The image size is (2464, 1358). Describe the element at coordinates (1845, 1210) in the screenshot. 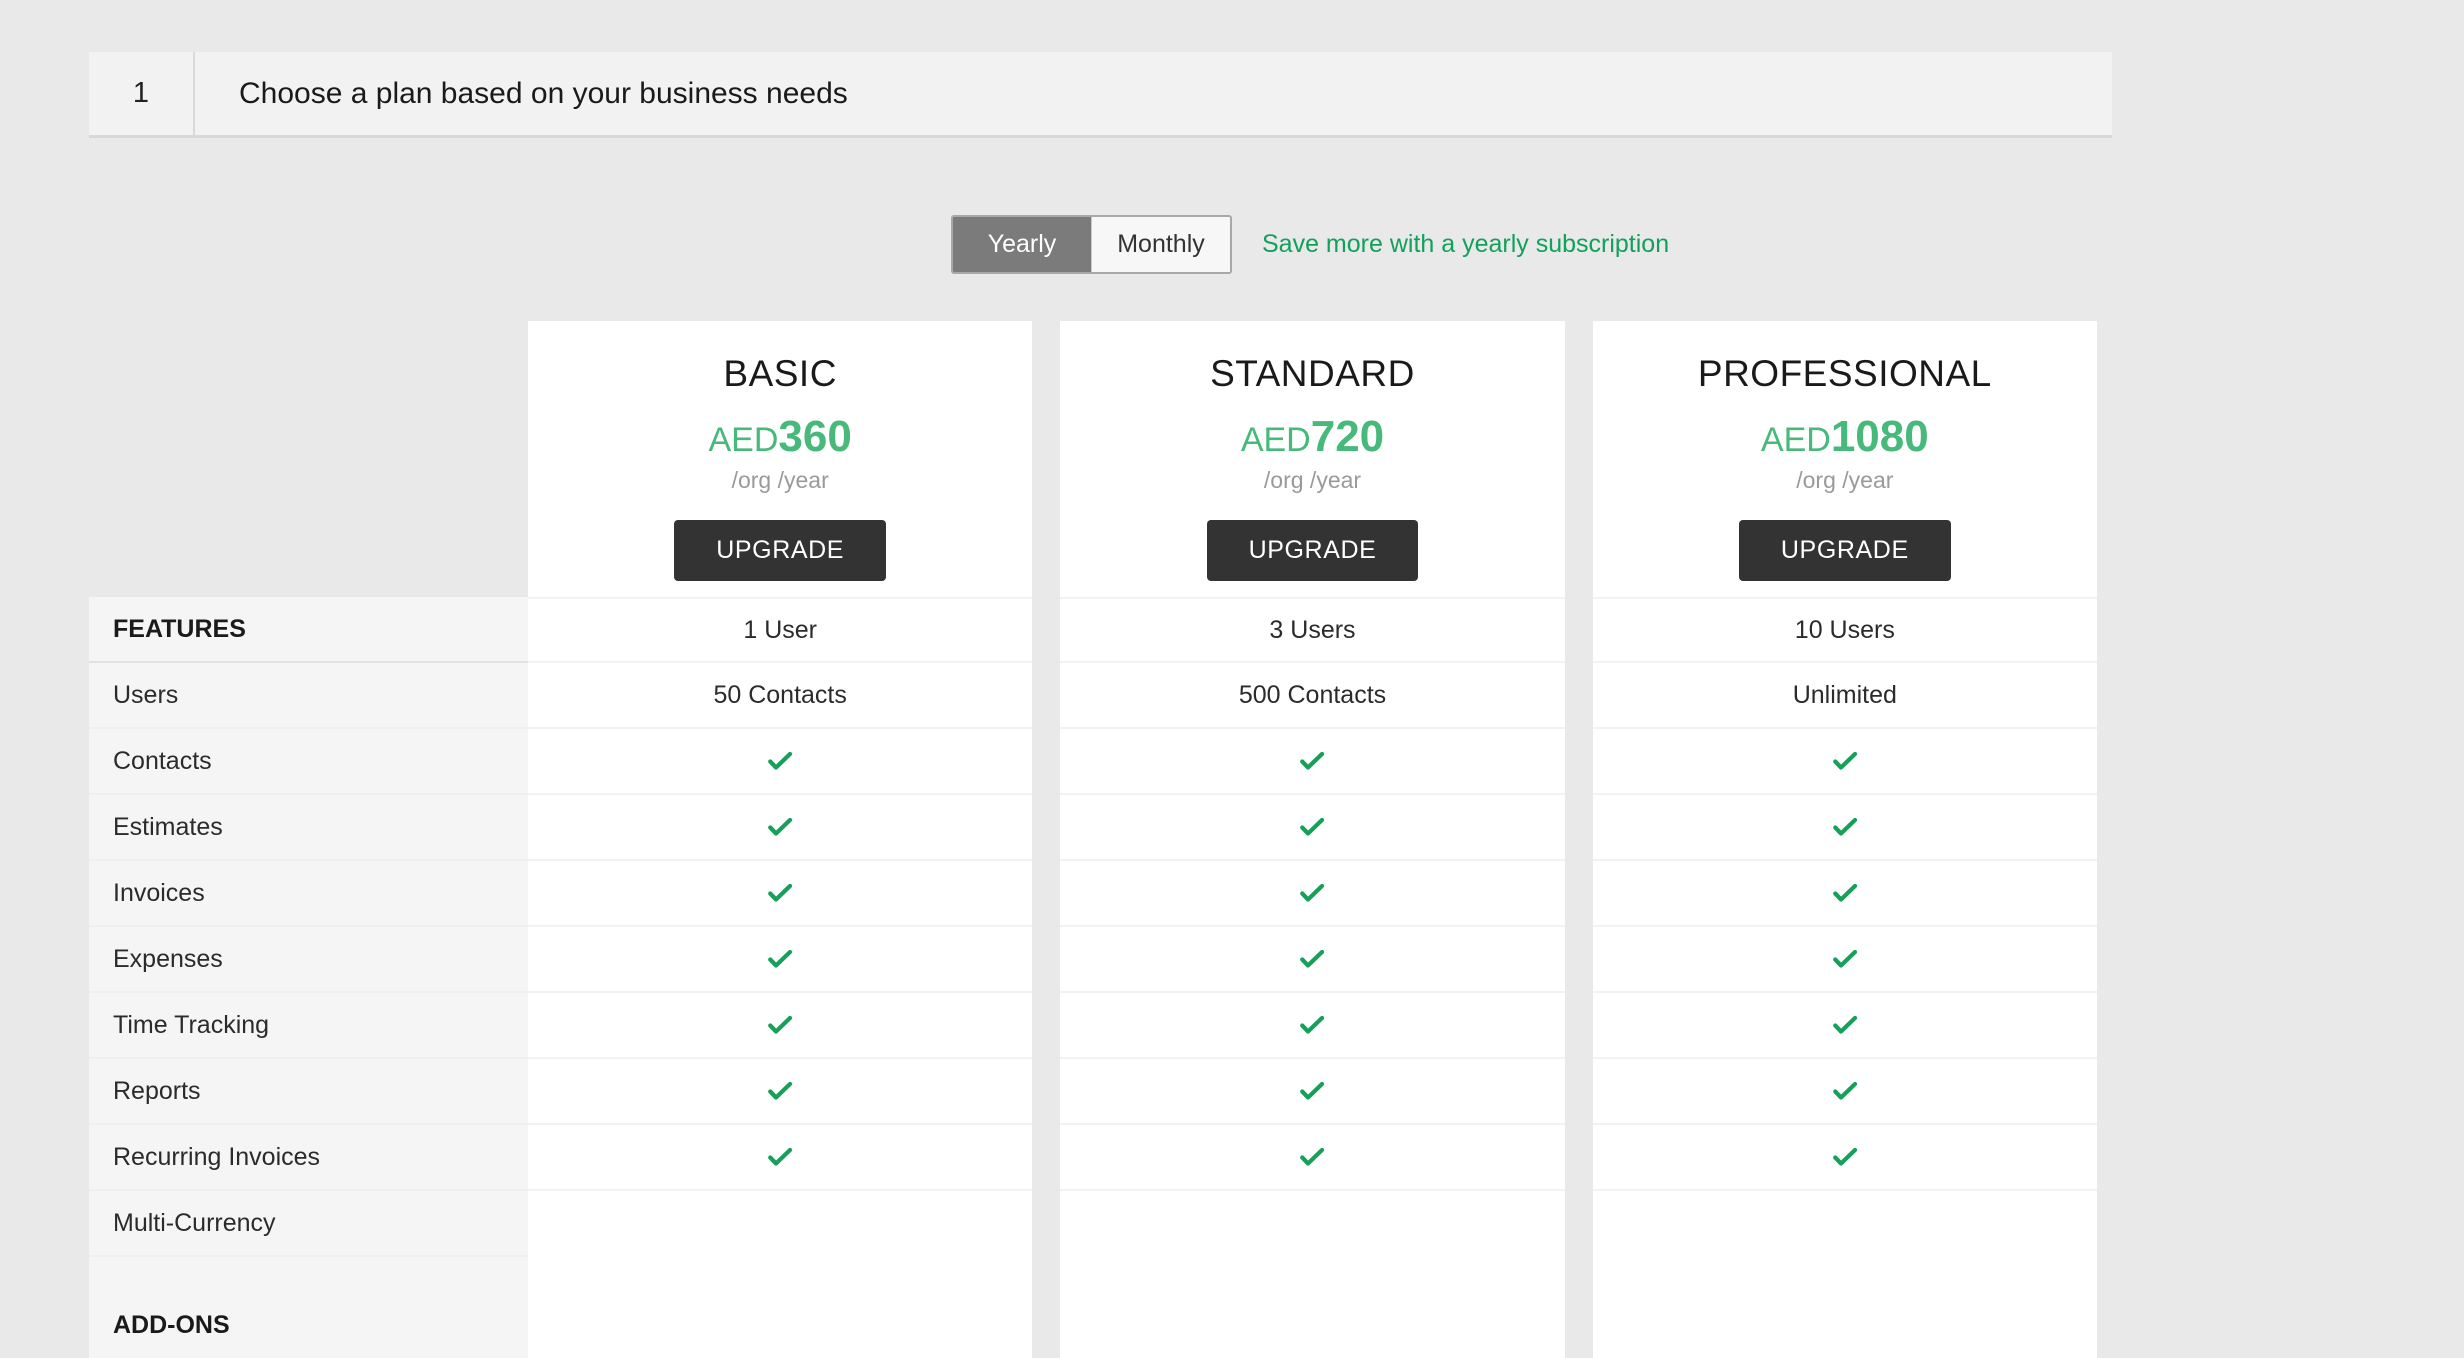

I see `plan-spacer-professional` at that location.